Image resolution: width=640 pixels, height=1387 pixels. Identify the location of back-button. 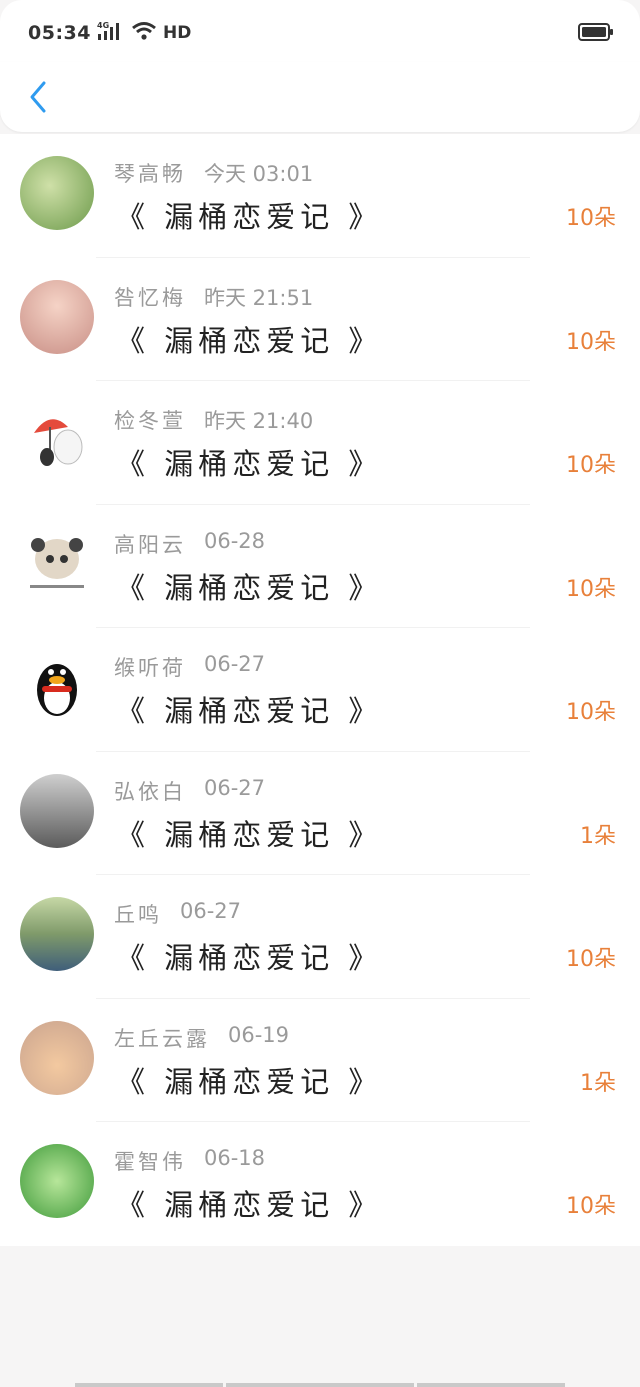
(38, 97).